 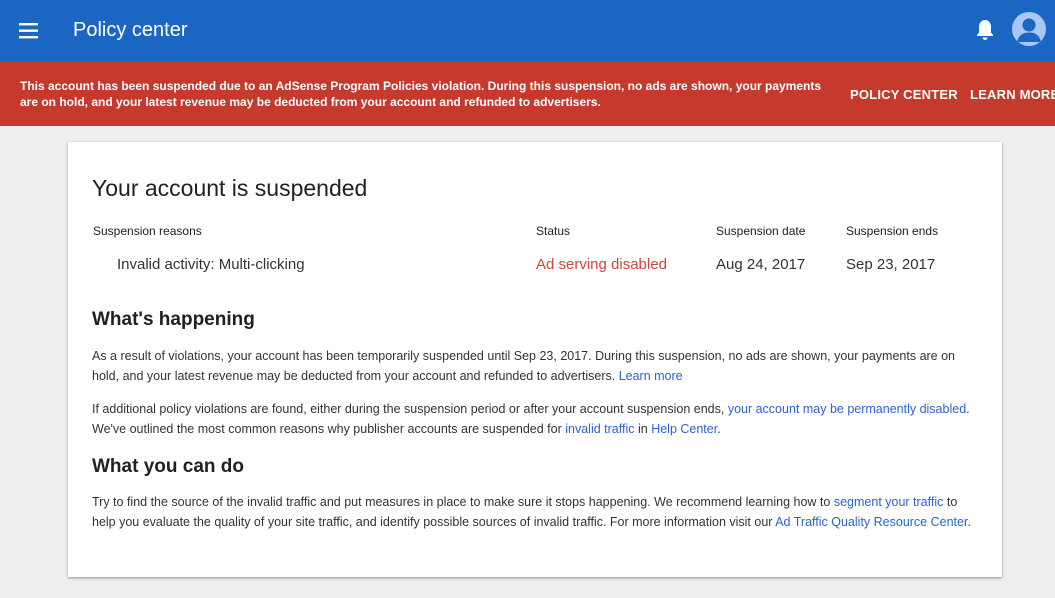 What do you see at coordinates (527, 31) in the screenshot?
I see `app-bar: Policy center` at bounding box center [527, 31].